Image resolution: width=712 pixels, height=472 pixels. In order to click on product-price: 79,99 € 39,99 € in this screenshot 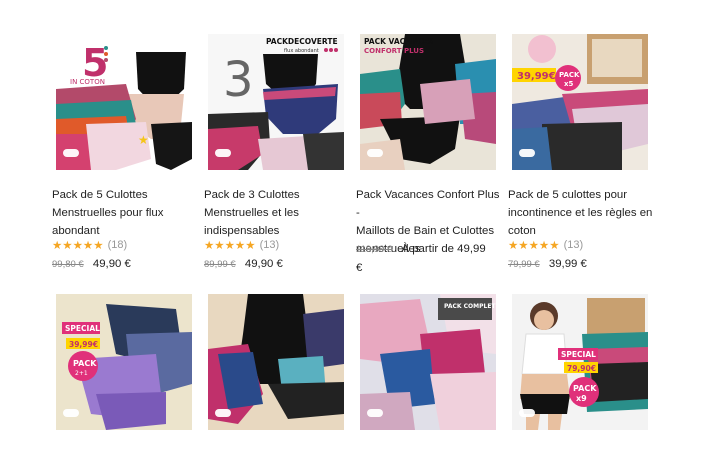, I will do `click(547, 264)`.